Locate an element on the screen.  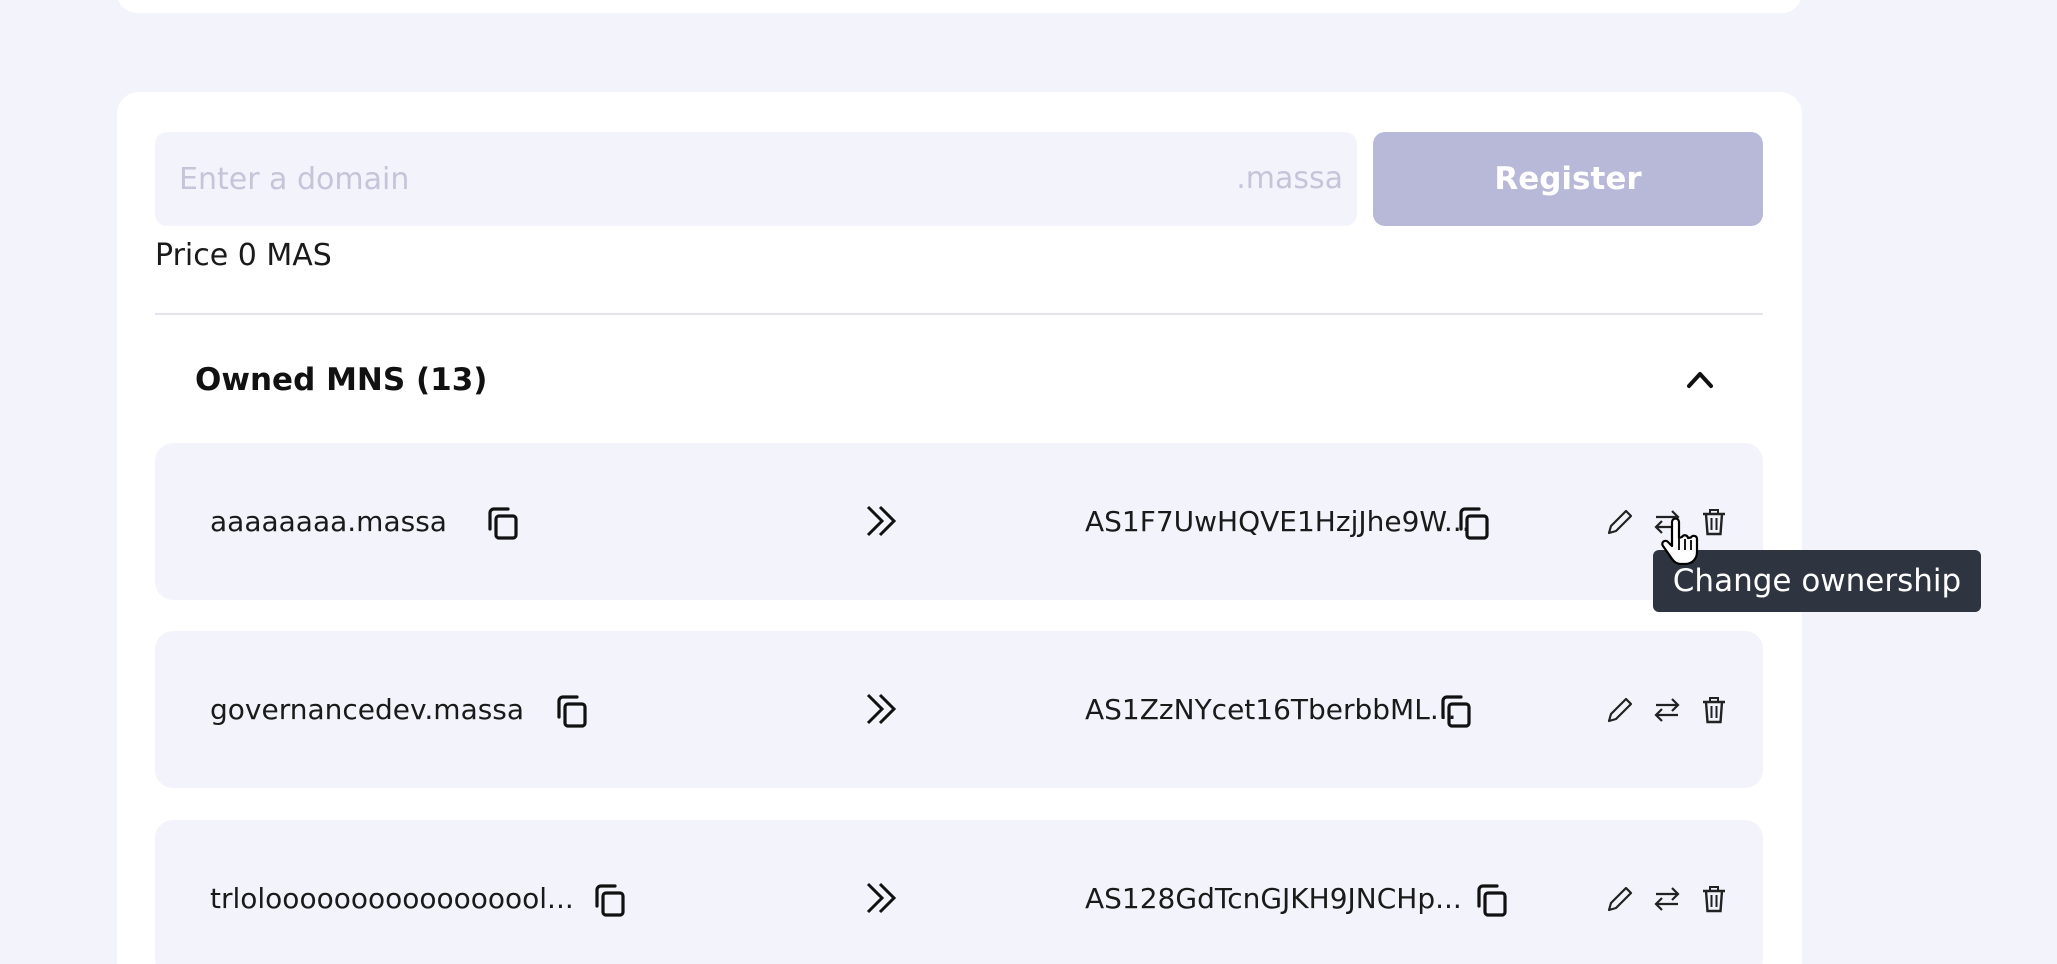
domain-suffix: .massa is located at coordinates (1289, 178).